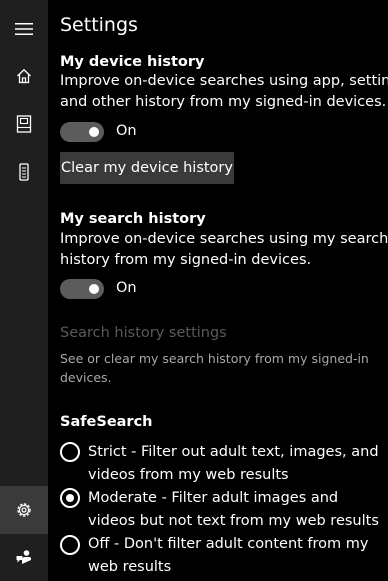 This screenshot has height=581, width=388. Describe the element at coordinates (143, 333) in the screenshot. I see `search-history-settings-link: Search history settings` at that location.